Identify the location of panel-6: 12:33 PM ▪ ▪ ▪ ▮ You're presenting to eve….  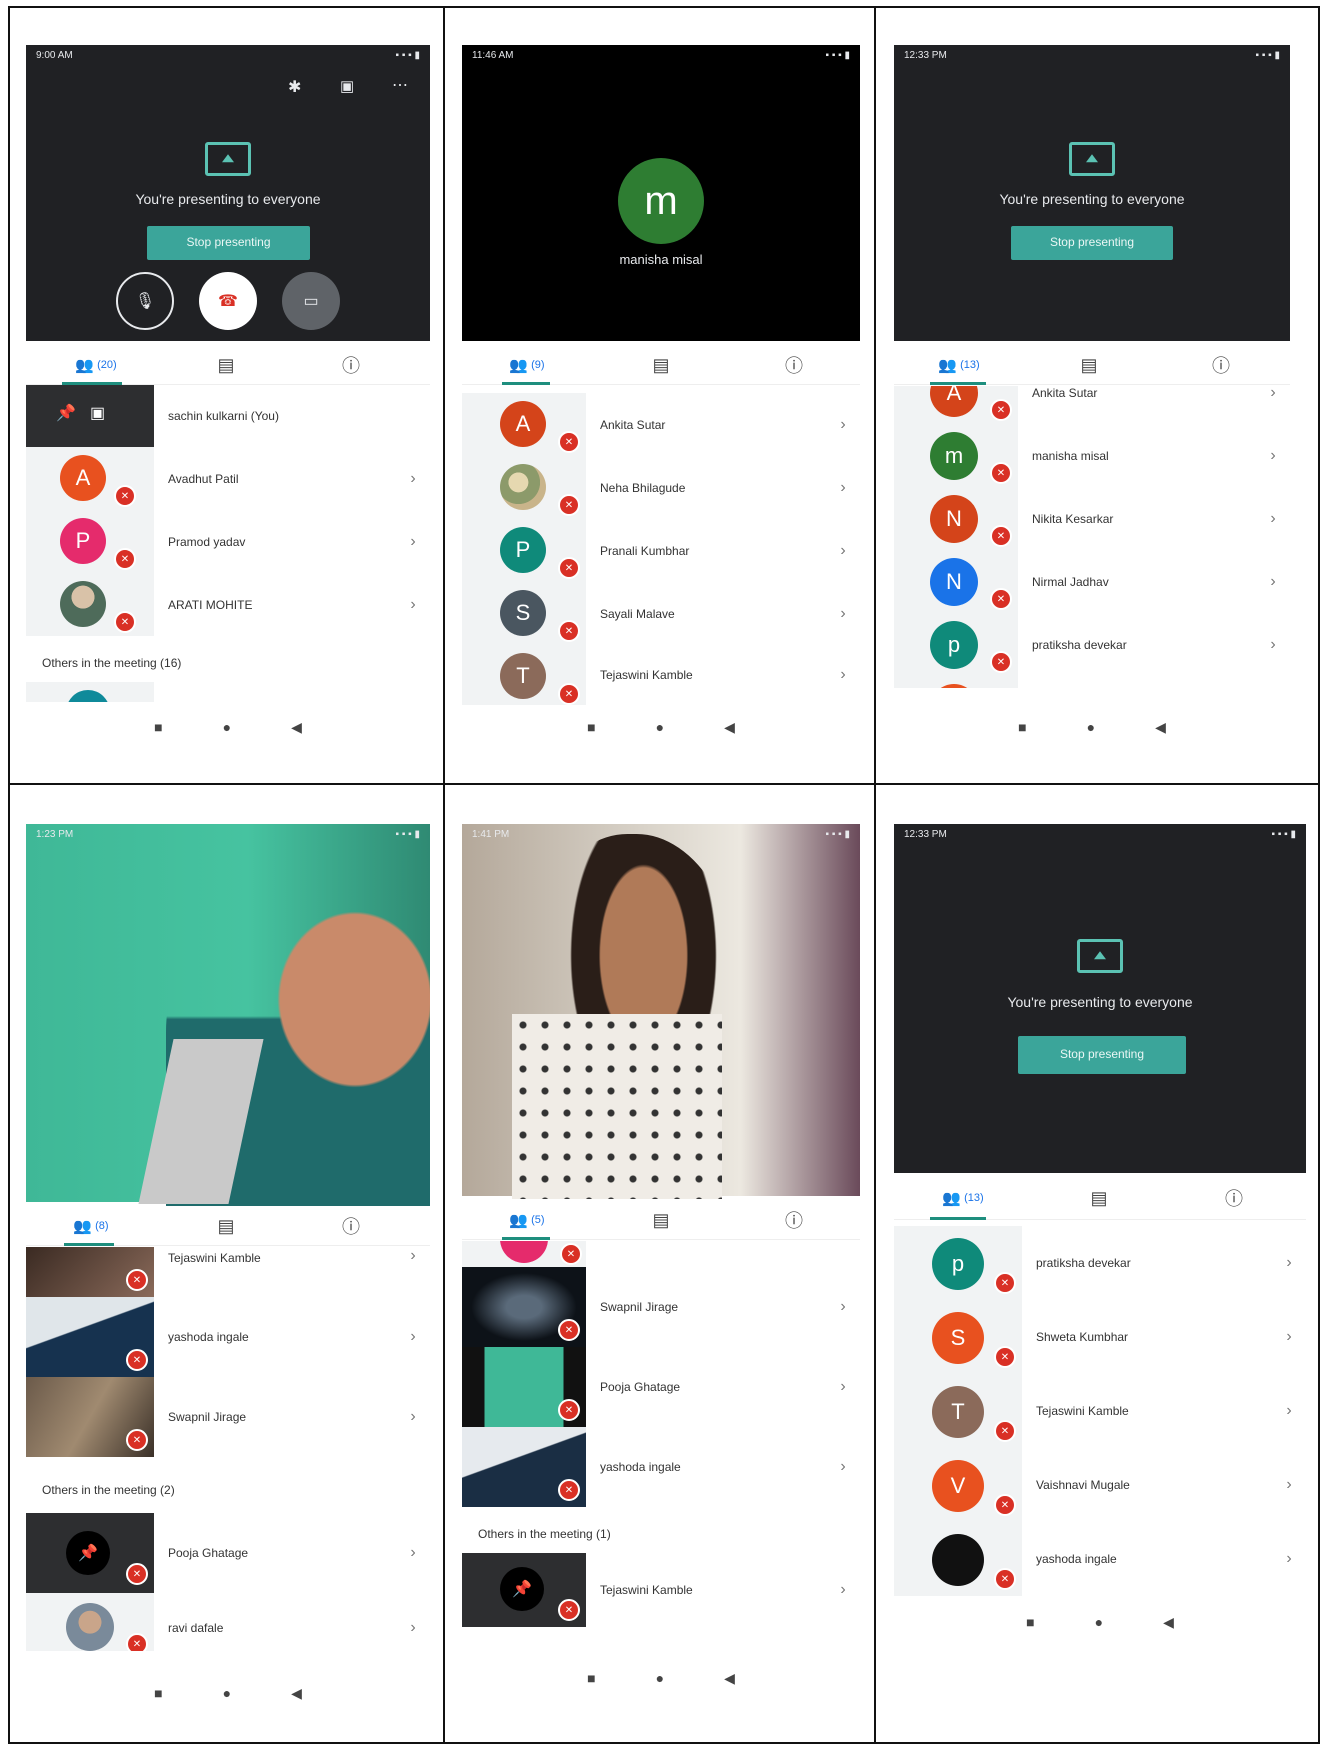
(1100, 1234).